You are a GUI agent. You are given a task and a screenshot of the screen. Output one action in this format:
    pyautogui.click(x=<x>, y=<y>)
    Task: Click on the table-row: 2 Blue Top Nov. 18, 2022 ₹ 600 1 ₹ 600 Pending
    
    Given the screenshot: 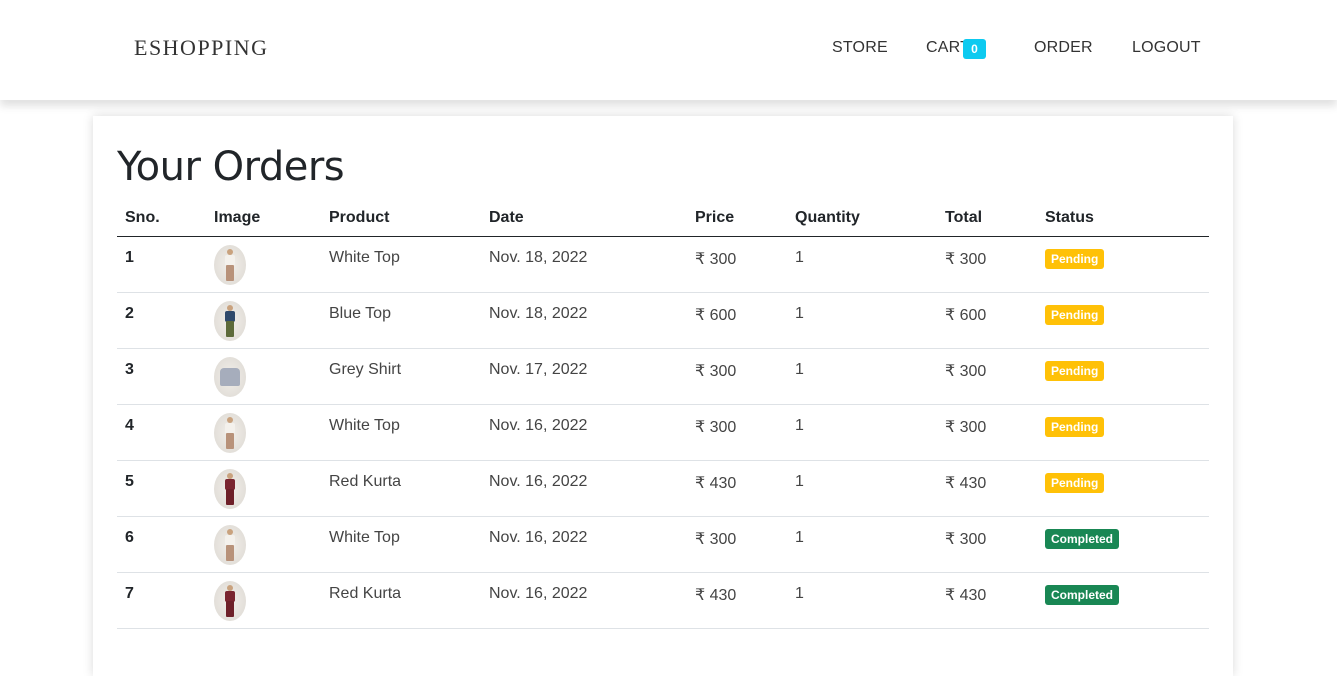 What is the action you would take?
    pyautogui.click(x=663, y=320)
    